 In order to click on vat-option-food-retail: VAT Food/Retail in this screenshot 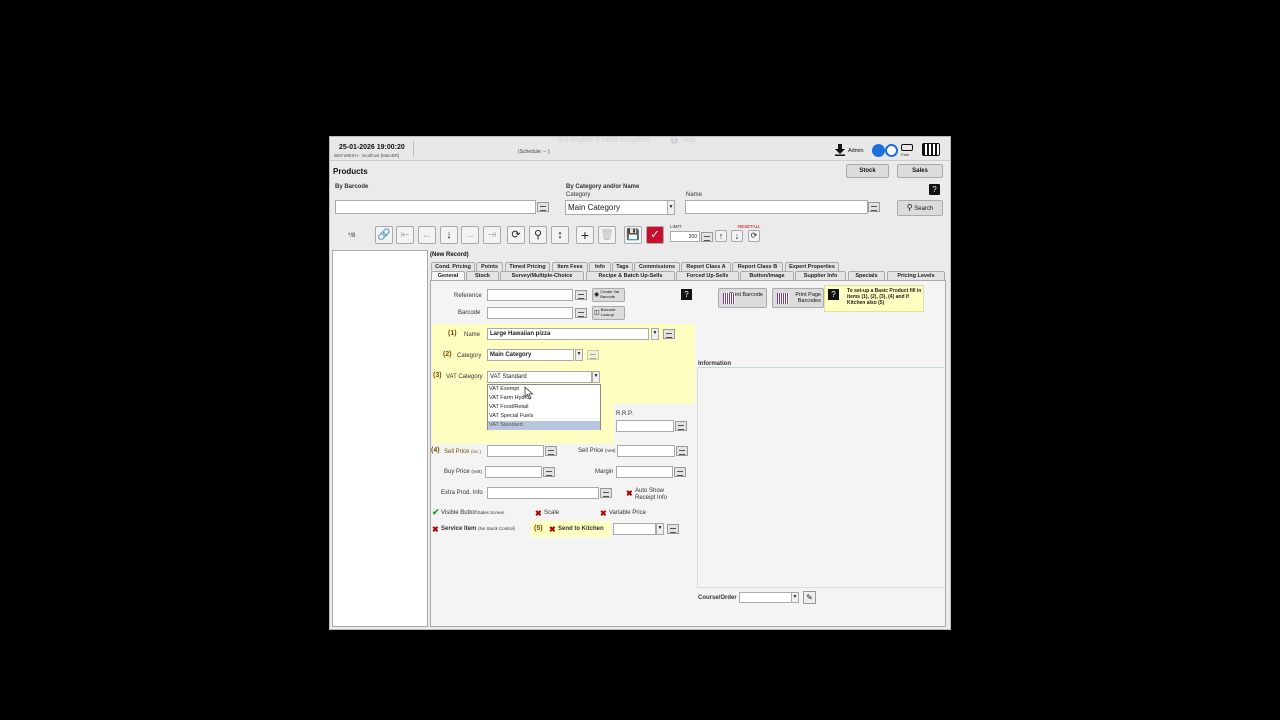, I will do `click(544, 407)`.